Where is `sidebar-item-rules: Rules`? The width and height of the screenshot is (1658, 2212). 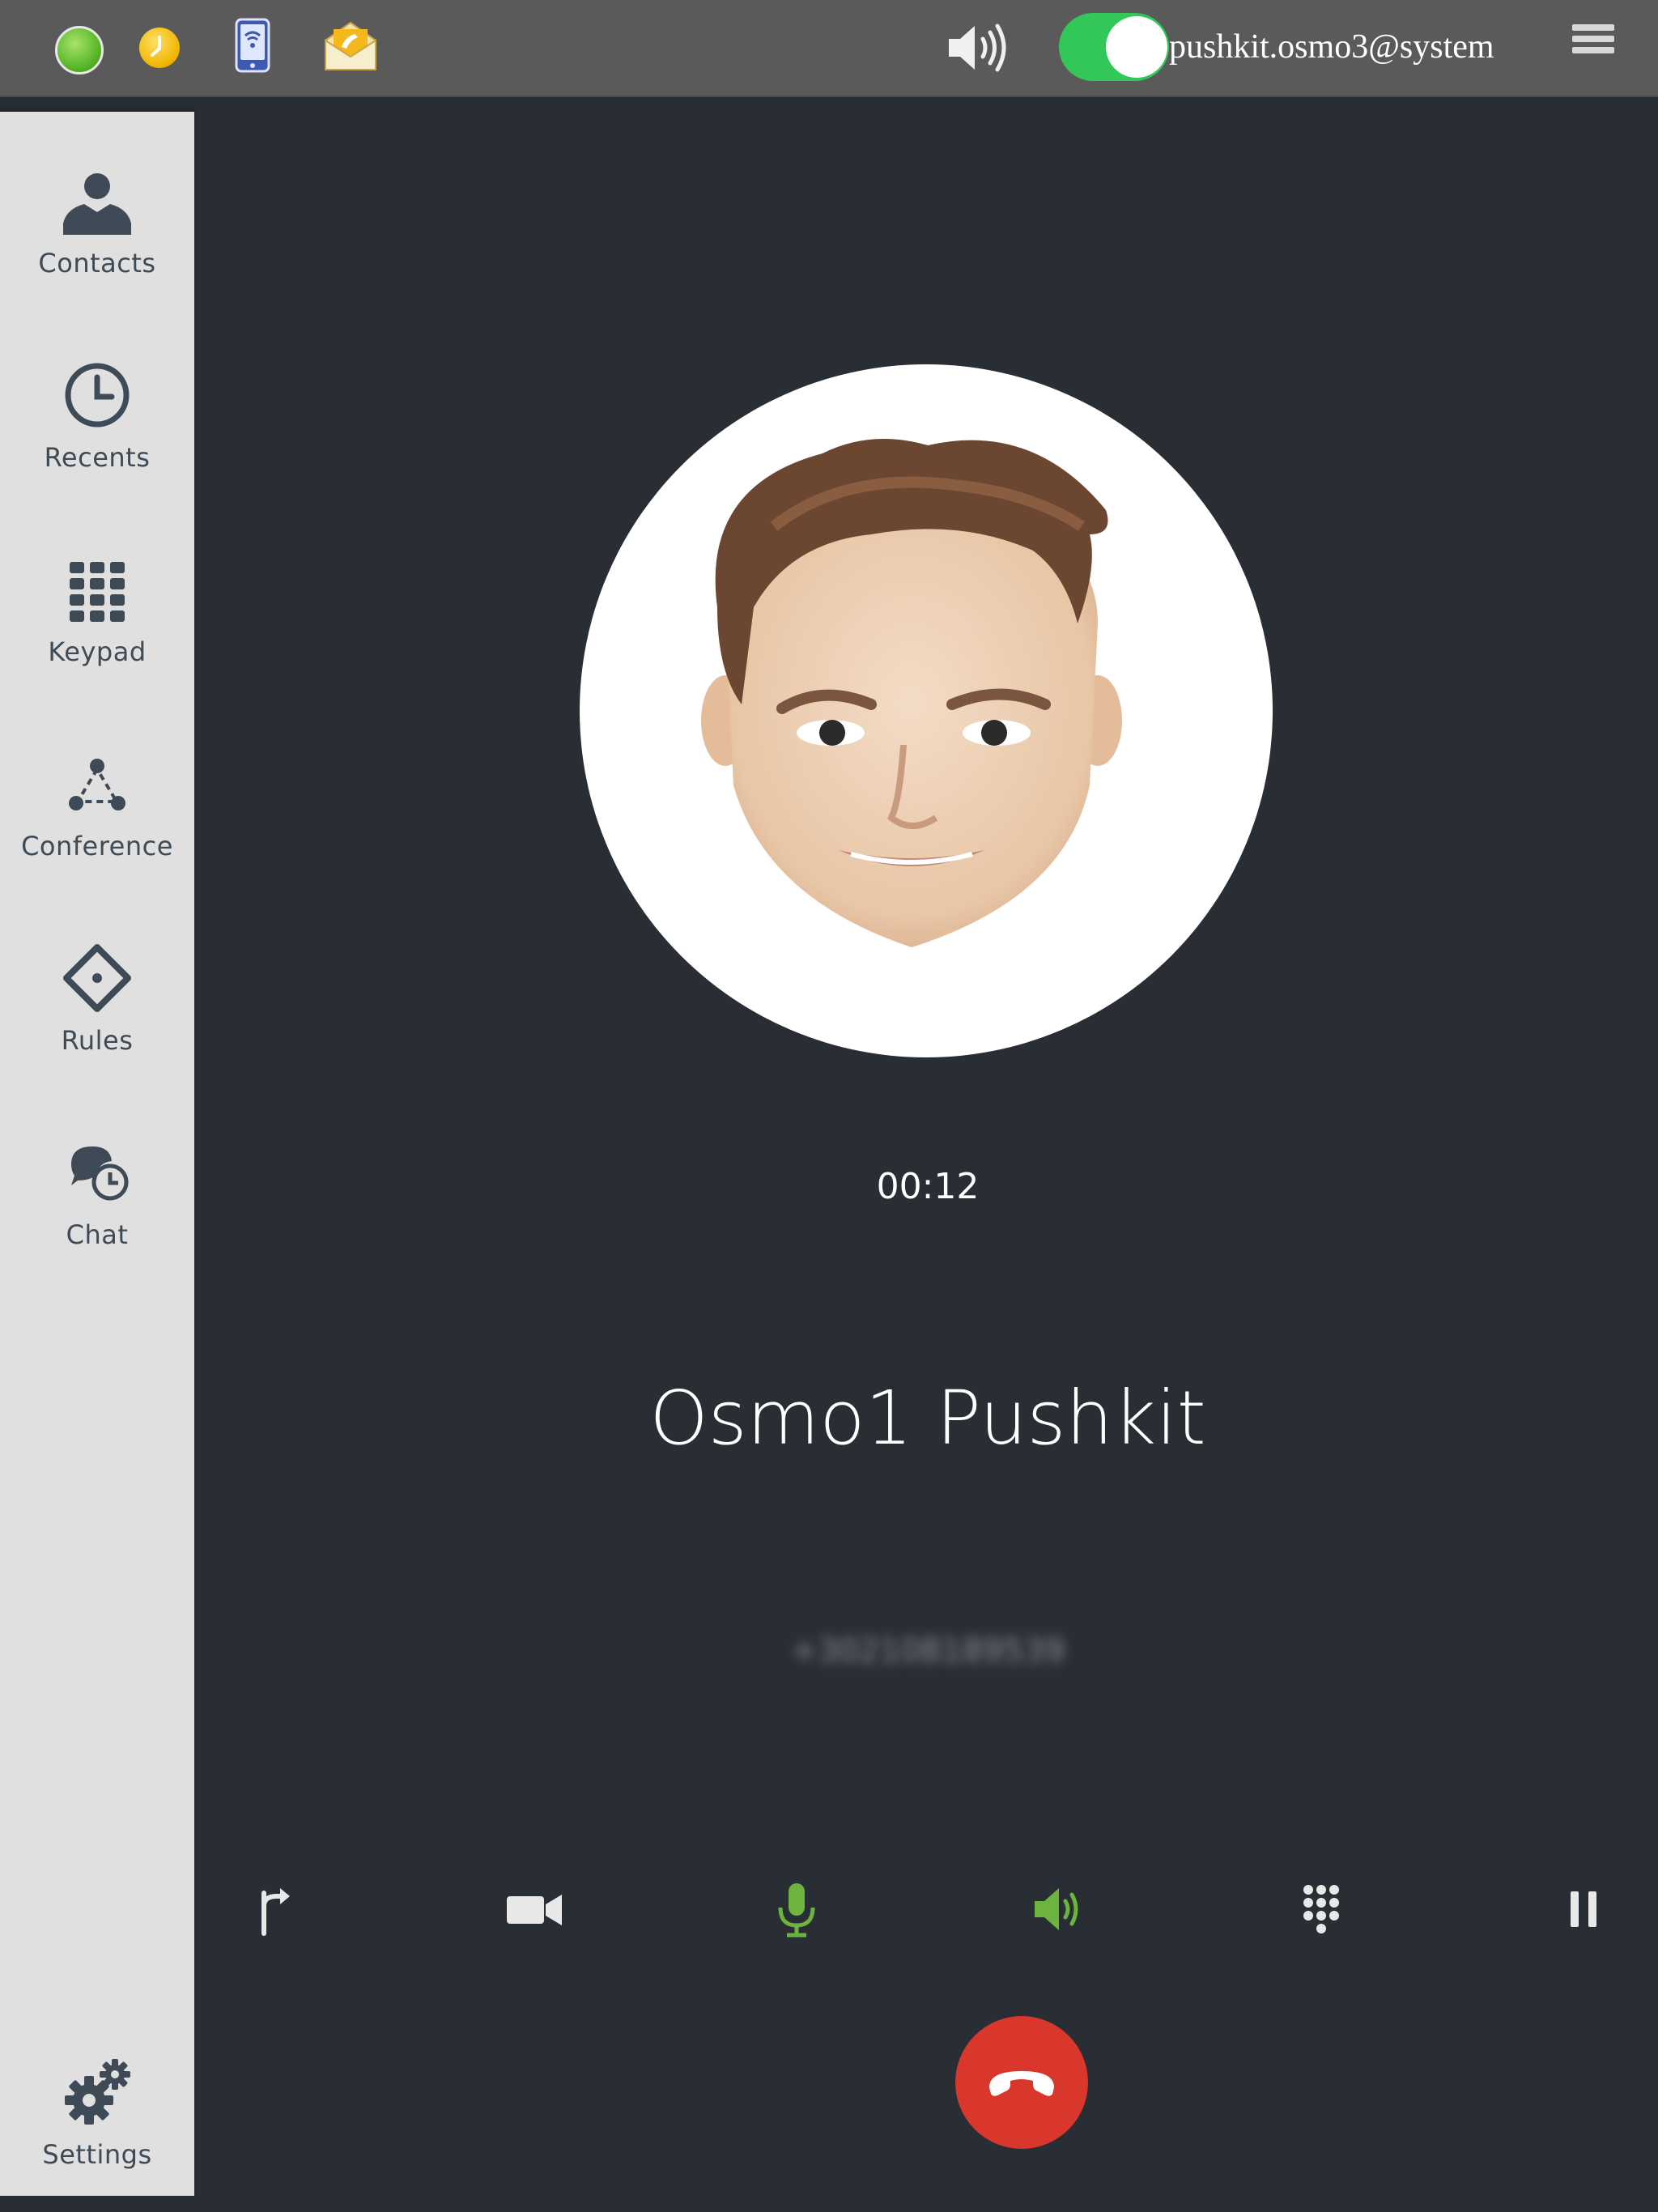 sidebar-item-rules: Rules is located at coordinates (97, 999).